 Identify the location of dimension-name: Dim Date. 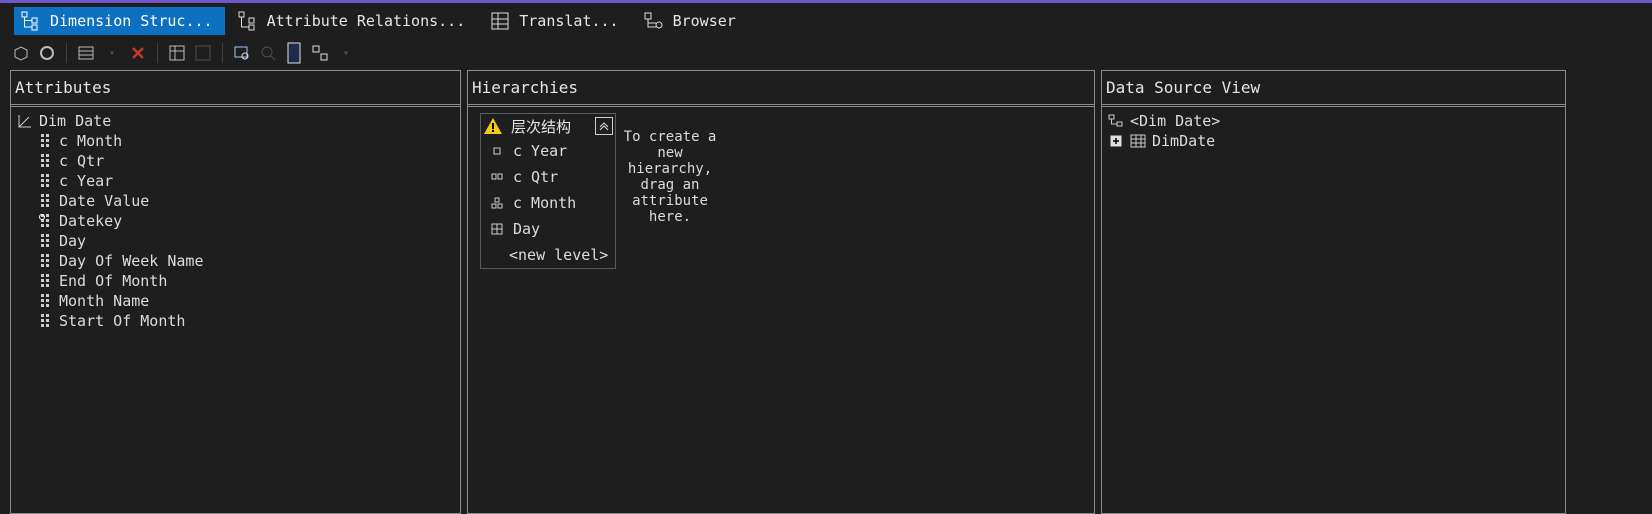
(75, 121).